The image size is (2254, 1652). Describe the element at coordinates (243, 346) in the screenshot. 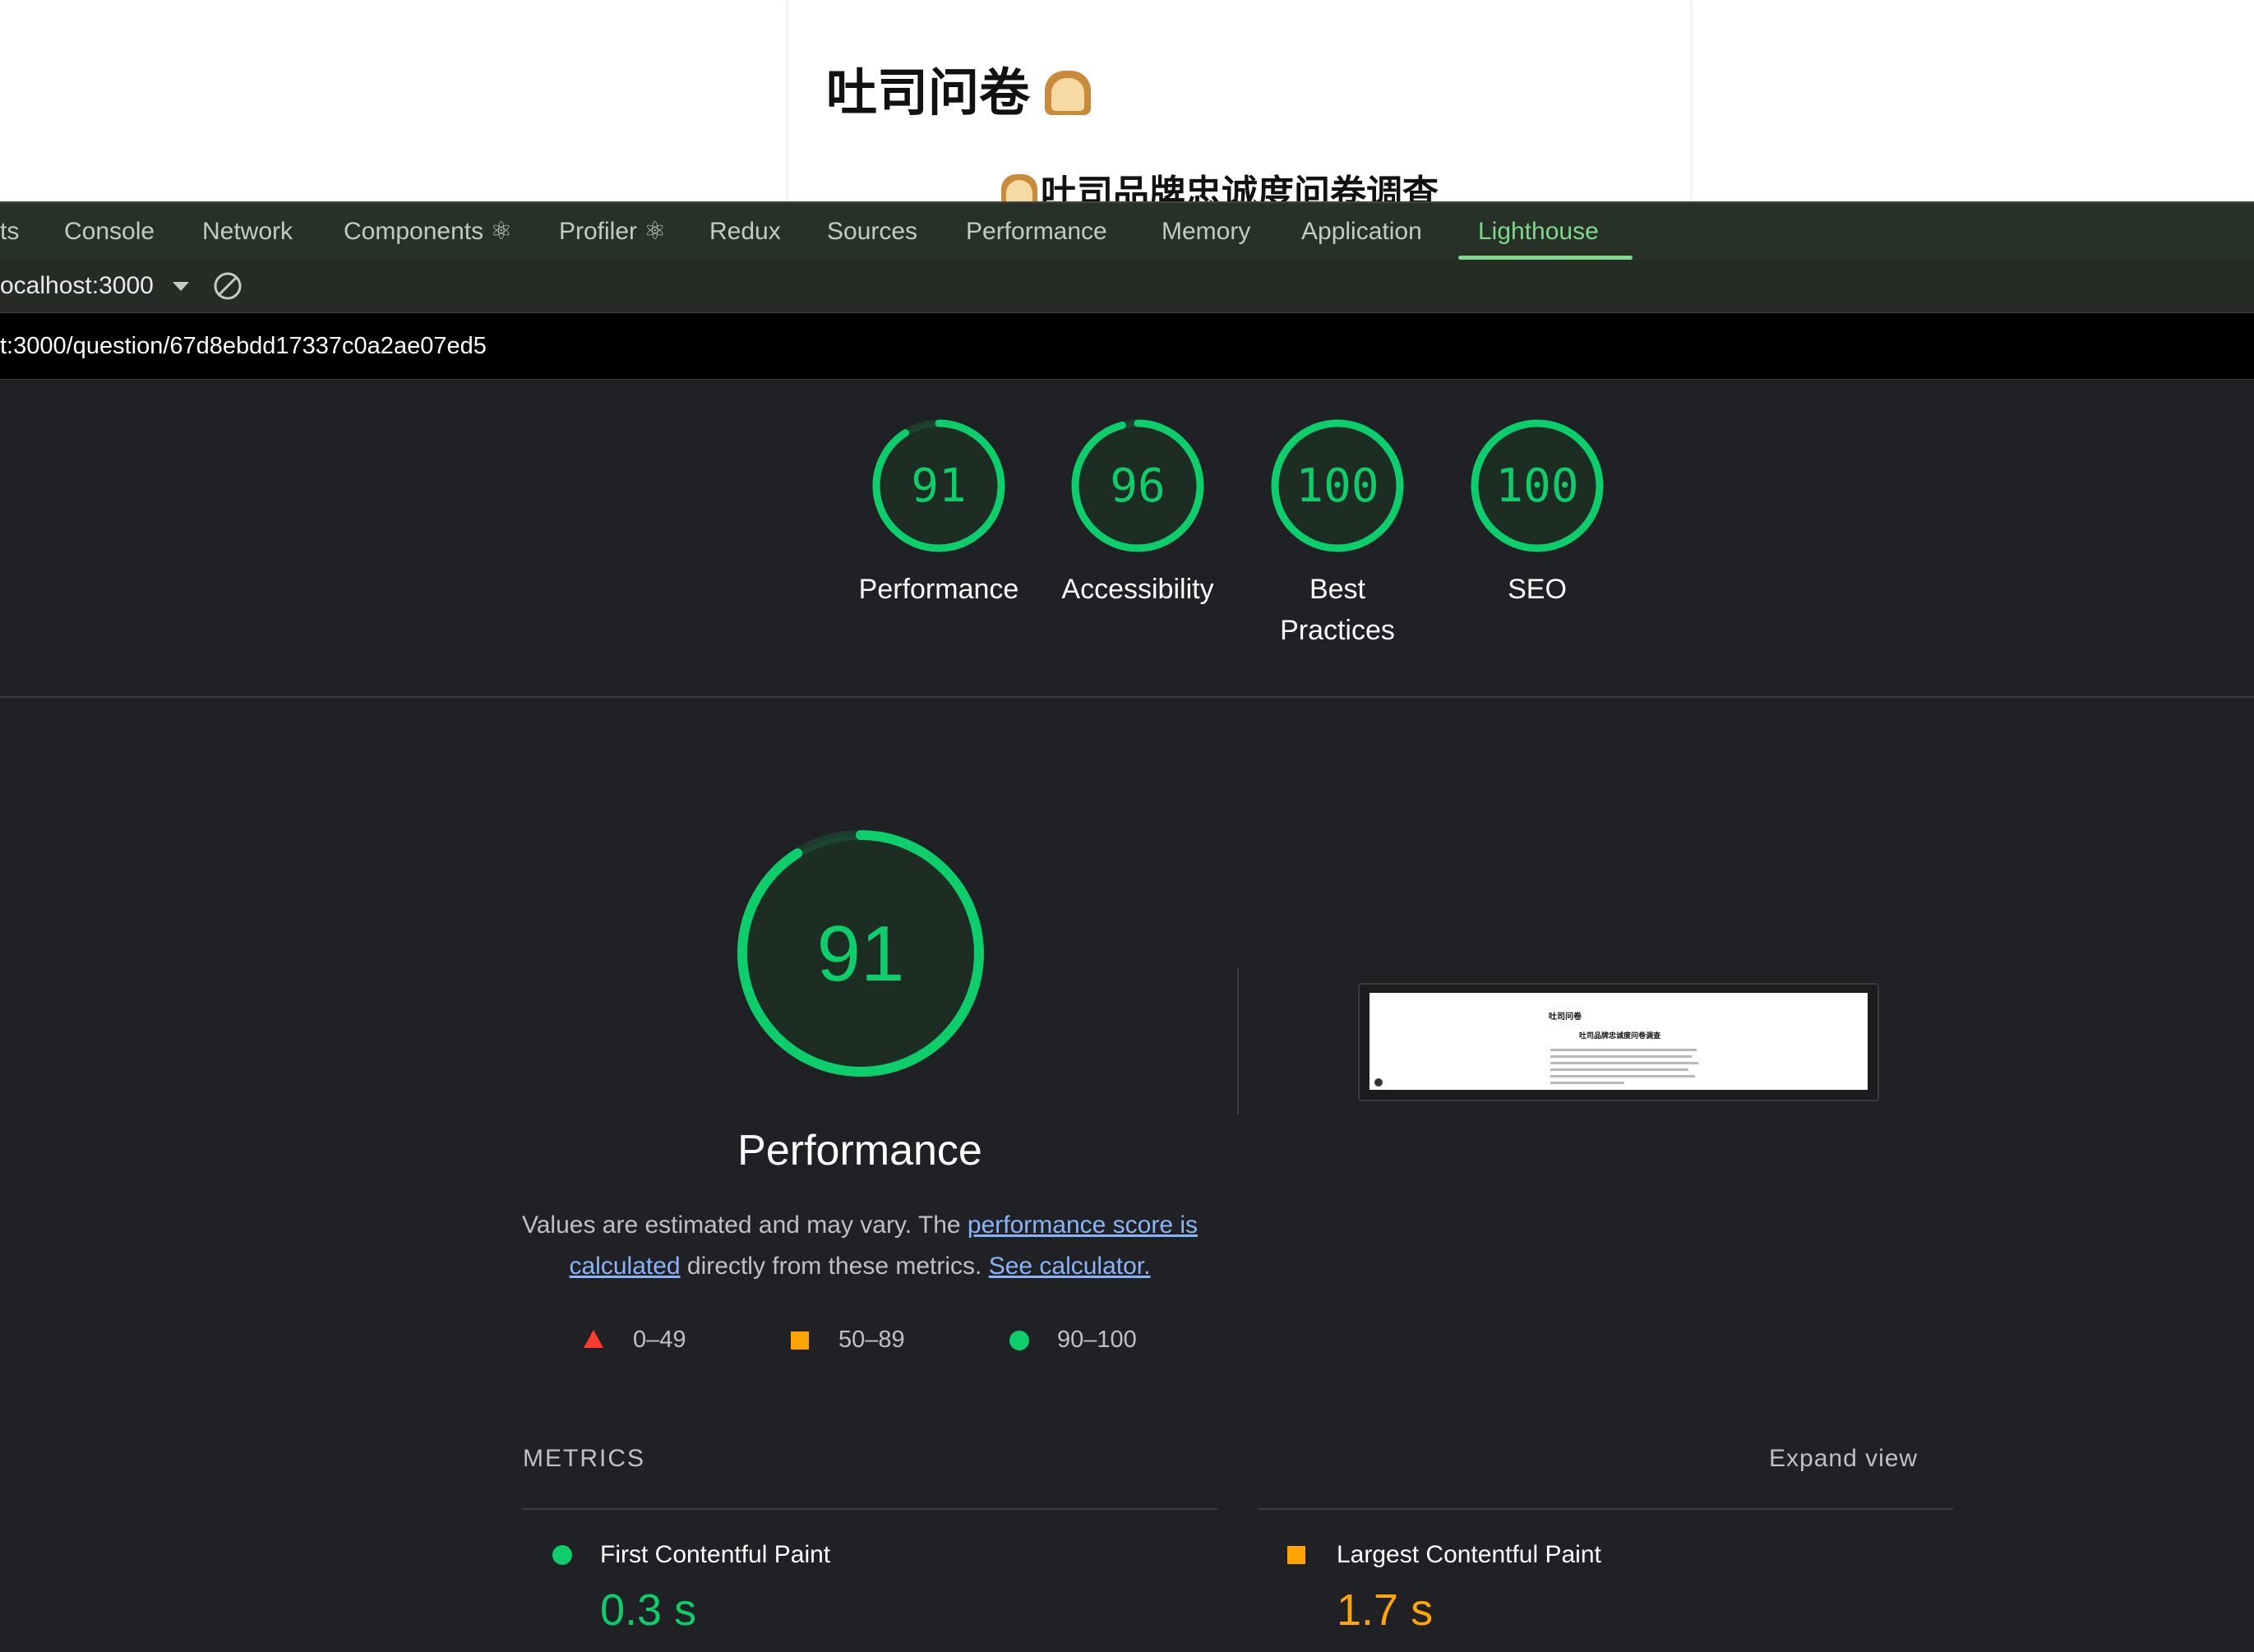

I see `report-url: t:3000/question/67d8ebdd17337c0a2ae07ed5` at that location.